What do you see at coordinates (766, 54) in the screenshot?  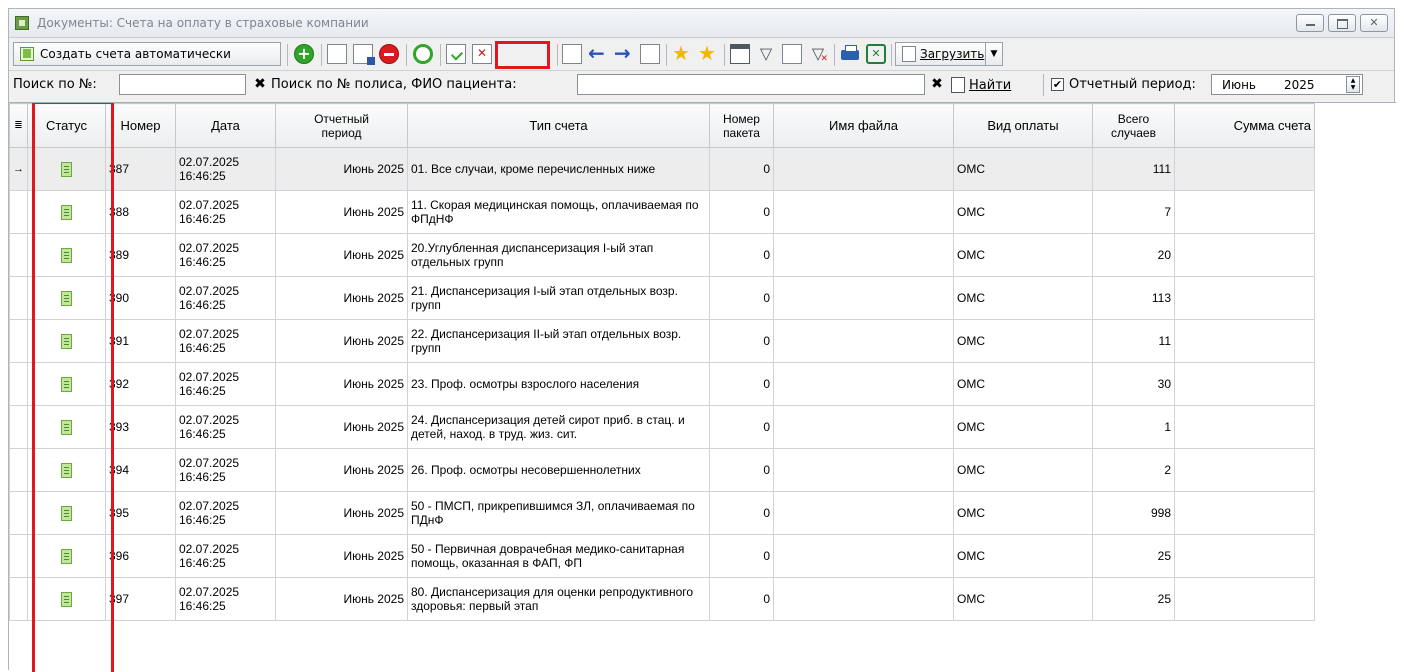 I see `filter-icon: ▽` at bounding box center [766, 54].